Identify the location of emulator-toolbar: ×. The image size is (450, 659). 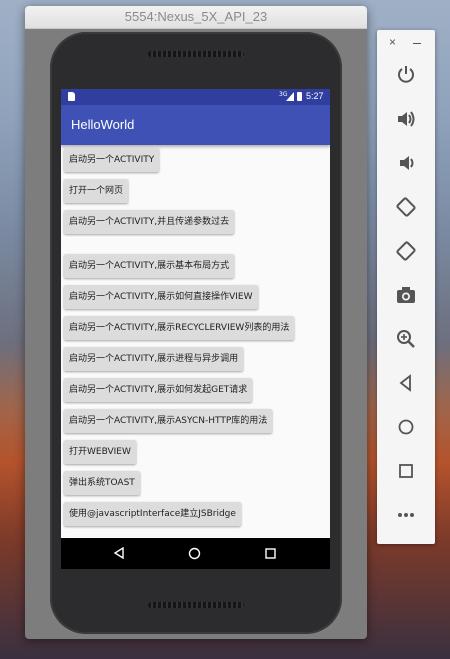
(406, 287).